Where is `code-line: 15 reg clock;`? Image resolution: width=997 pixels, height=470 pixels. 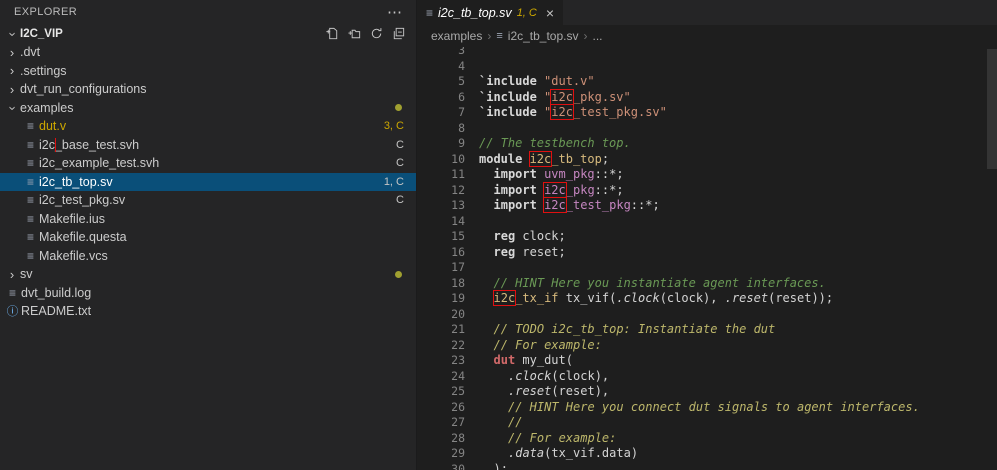
code-line: 15 reg clock; is located at coordinates (707, 237).